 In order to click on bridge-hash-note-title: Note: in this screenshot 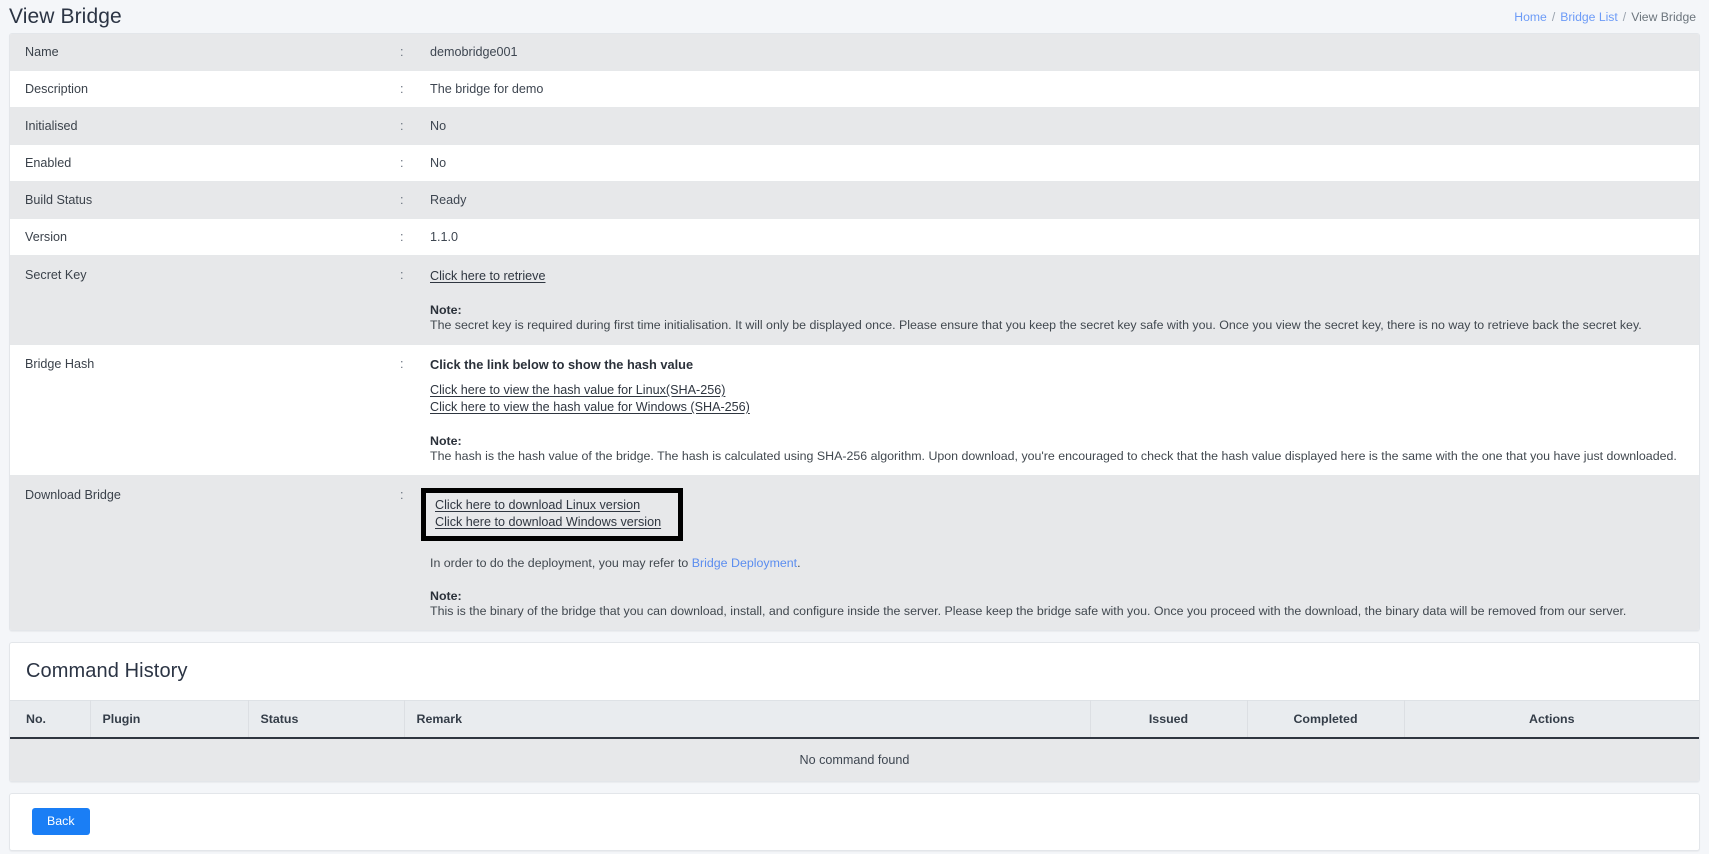, I will do `click(446, 441)`.